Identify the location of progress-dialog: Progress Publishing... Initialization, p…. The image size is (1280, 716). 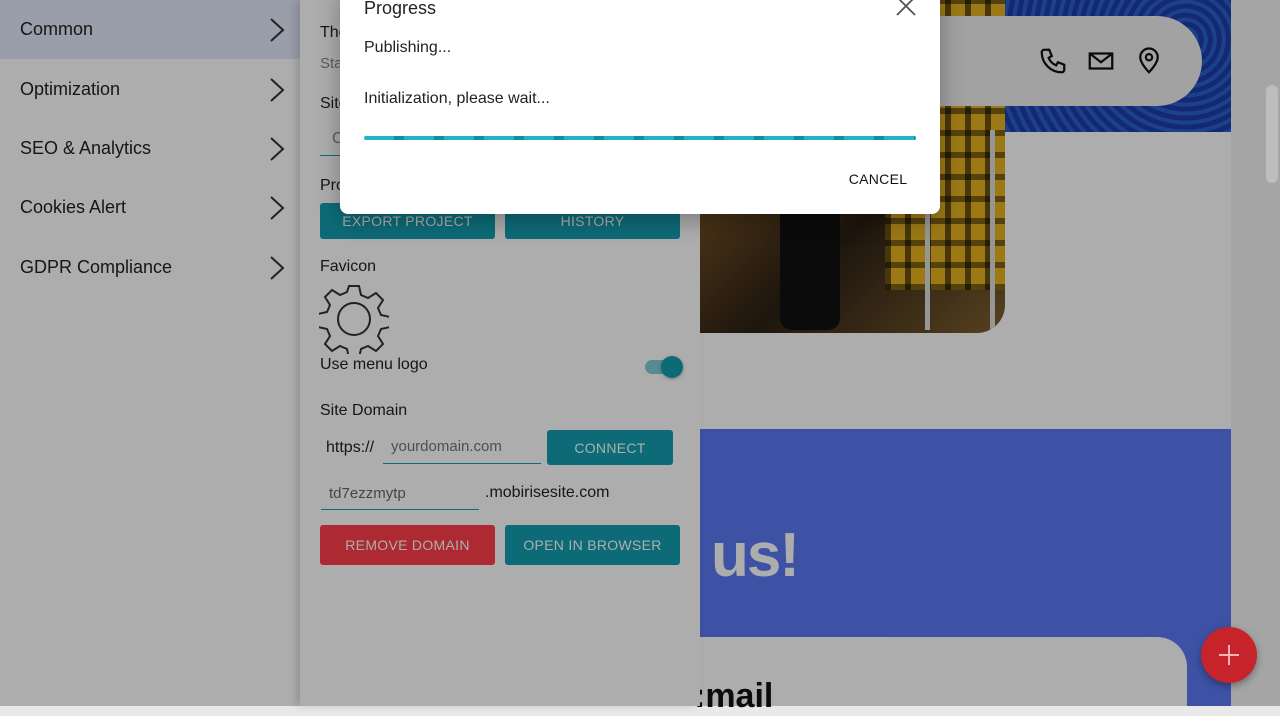
(640, 107).